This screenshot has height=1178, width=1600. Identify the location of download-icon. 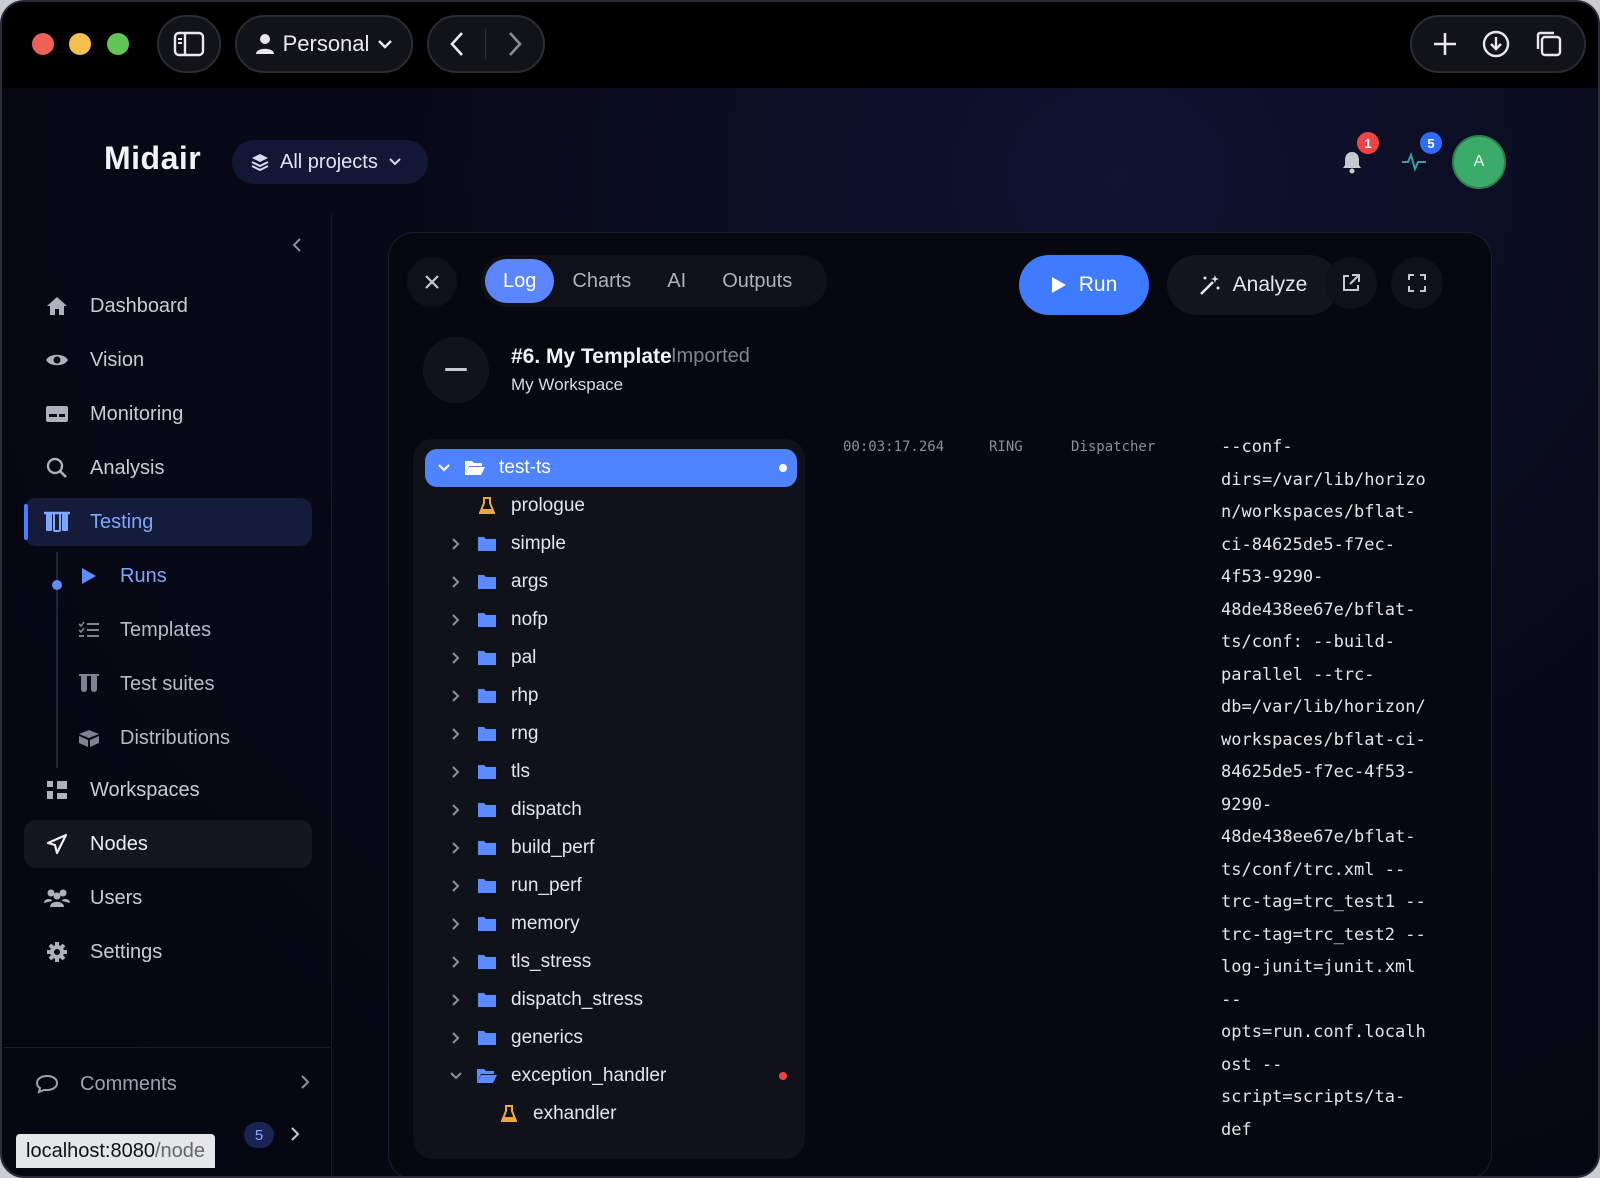
(1496, 44).